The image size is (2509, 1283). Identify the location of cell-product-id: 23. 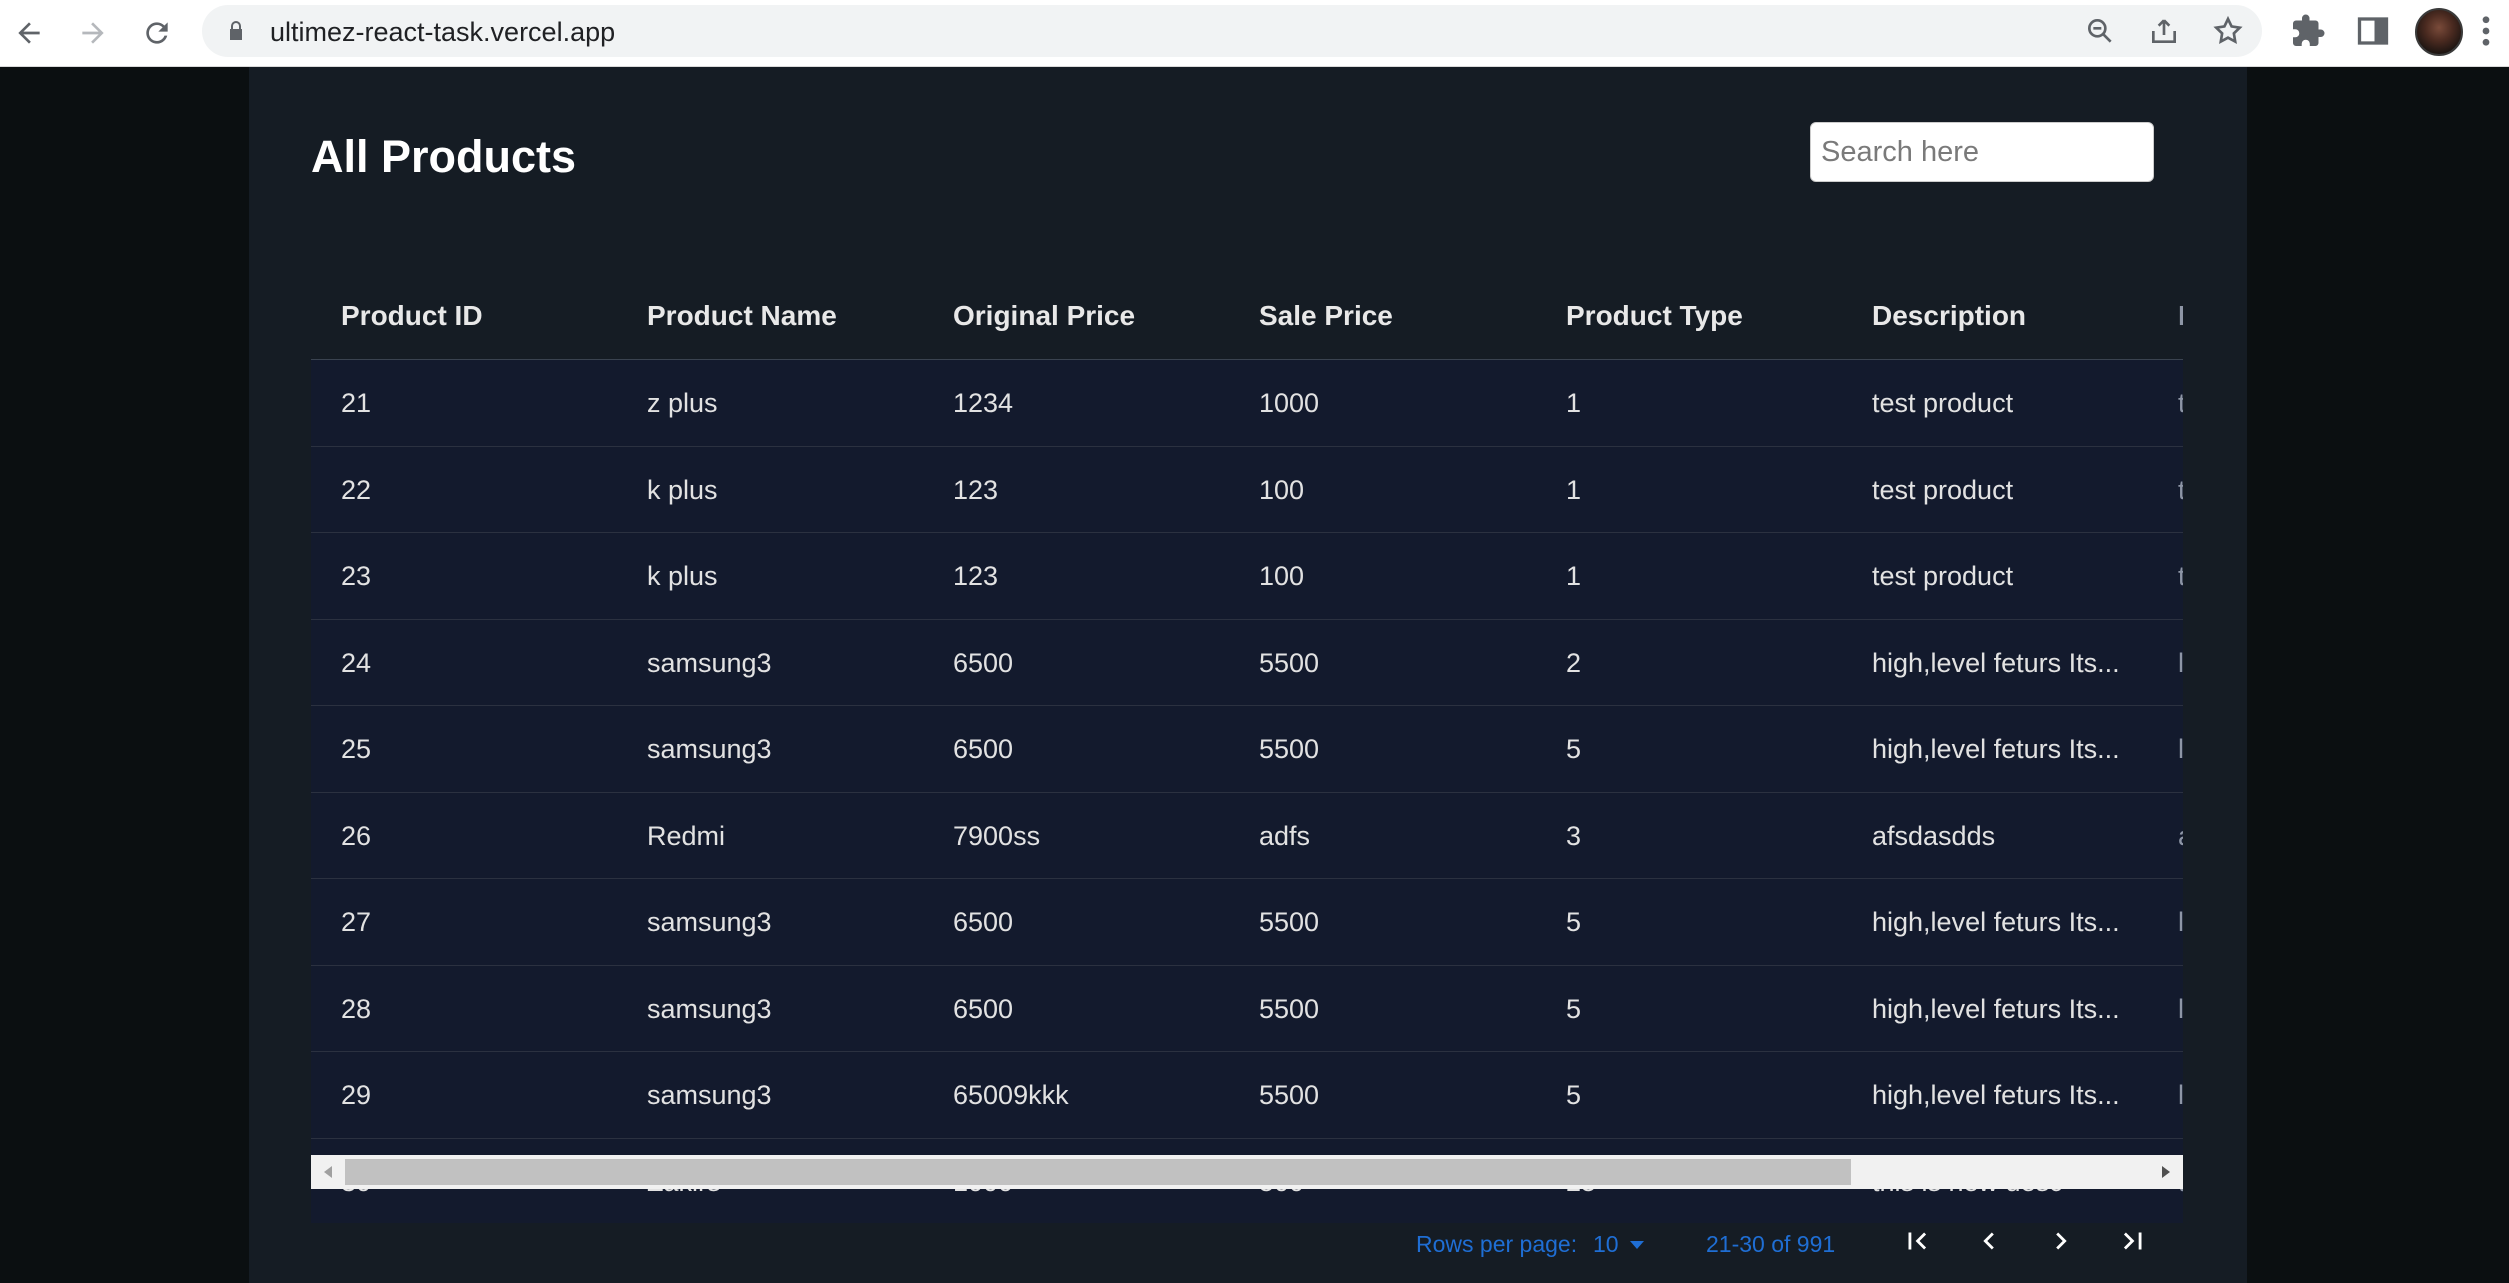
(356, 576).